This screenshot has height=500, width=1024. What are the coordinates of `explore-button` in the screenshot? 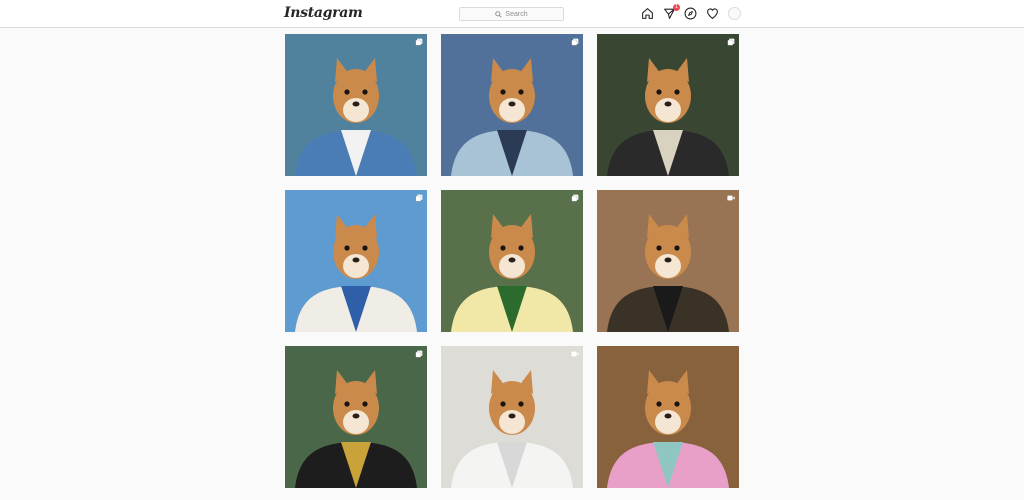 It's located at (690, 13).